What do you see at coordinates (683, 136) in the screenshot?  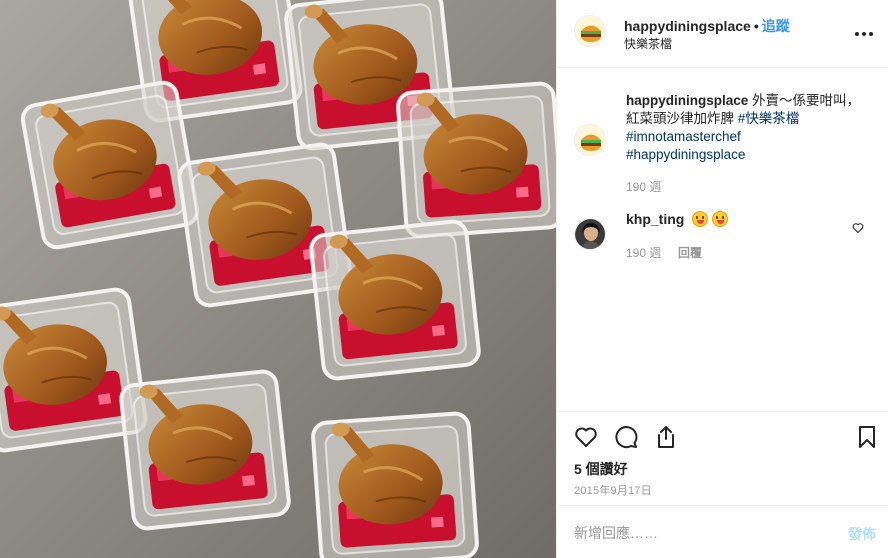 I see `hashtag-link: #imnotamasterchef` at bounding box center [683, 136].